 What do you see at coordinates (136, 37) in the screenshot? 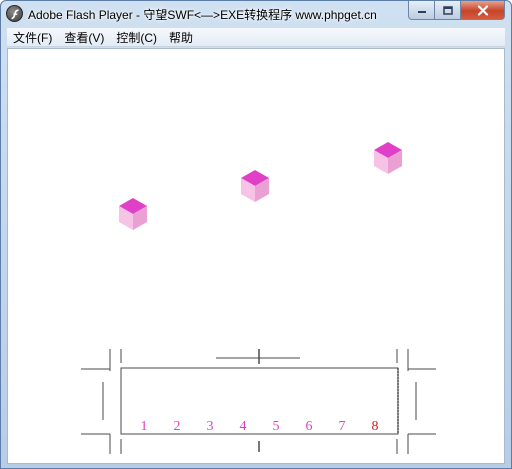
I see `menu-control: 控制(C)` at bounding box center [136, 37].